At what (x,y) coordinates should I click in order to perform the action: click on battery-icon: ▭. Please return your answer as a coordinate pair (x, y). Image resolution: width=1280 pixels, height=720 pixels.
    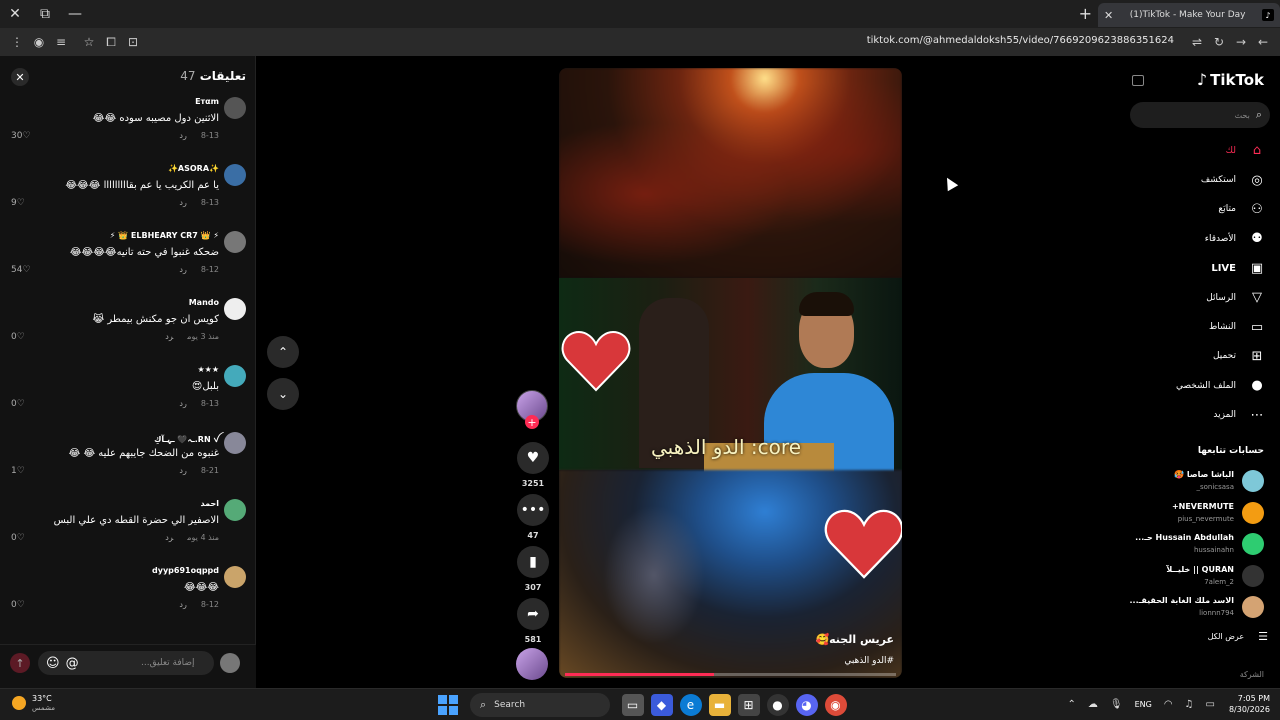
    Looking at the image, I should click on (1210, 704).